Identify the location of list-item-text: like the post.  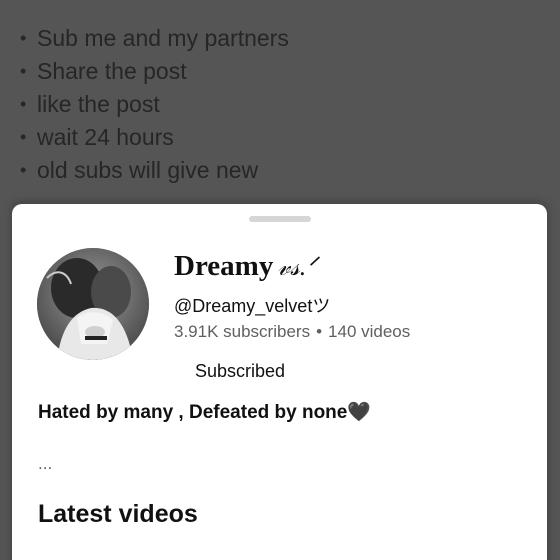
(98, 104).